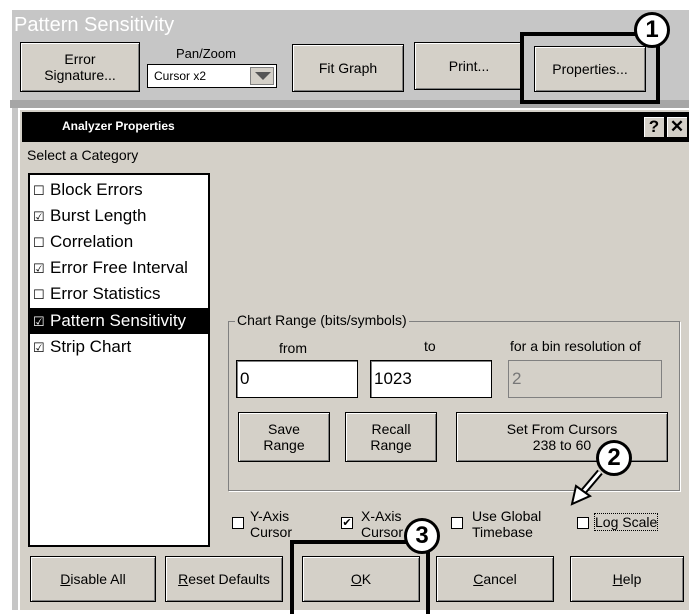 The height and width of the screenshot is (614, 689). Describe the element at coordinates (293, 348) in the screenshot. I see `from-label: from` at that location.